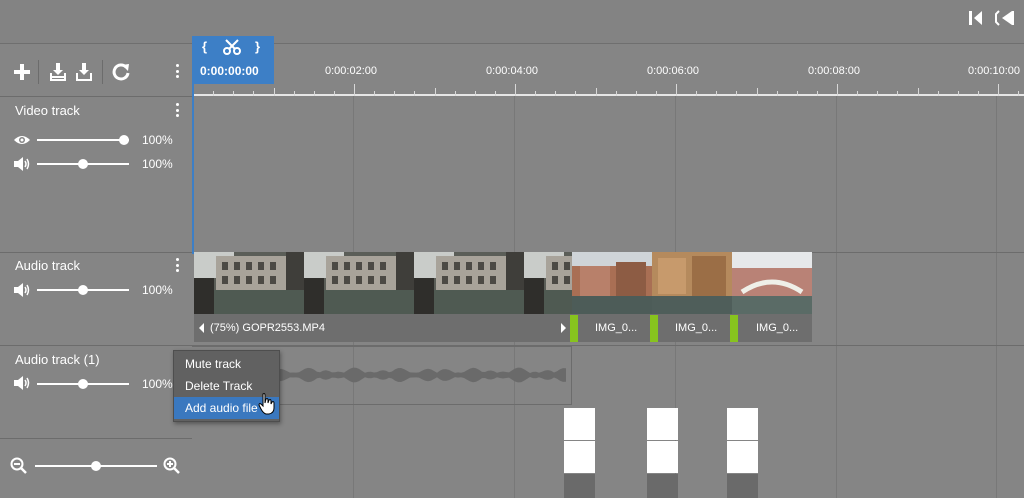 The image size is (1024, 498). What do you see at coordinates (193, 169) in the screenshot?
I see `playhead-line` at bounding box center [193, 169].